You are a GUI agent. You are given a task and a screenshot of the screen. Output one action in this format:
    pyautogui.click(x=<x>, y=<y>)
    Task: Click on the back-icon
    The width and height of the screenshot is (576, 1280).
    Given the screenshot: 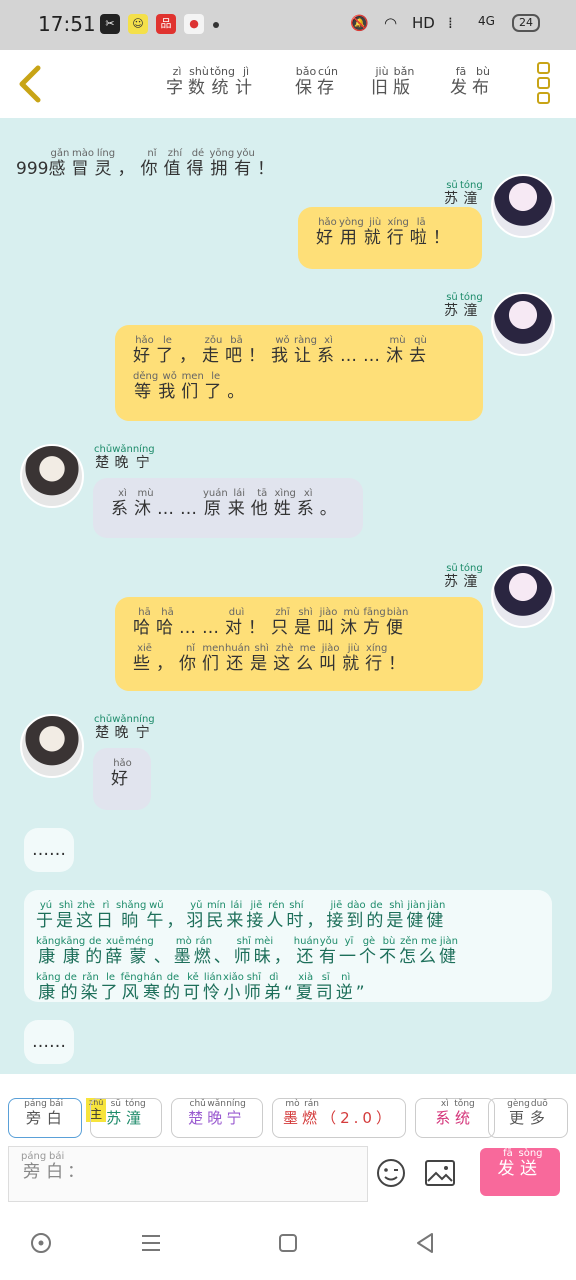 What is the action you would take?
    pyautogui.click(x=425, y=1243)
    